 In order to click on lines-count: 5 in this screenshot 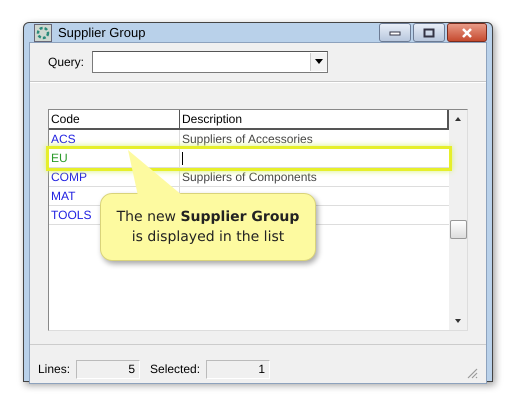, I will do `click(108, 369)`.